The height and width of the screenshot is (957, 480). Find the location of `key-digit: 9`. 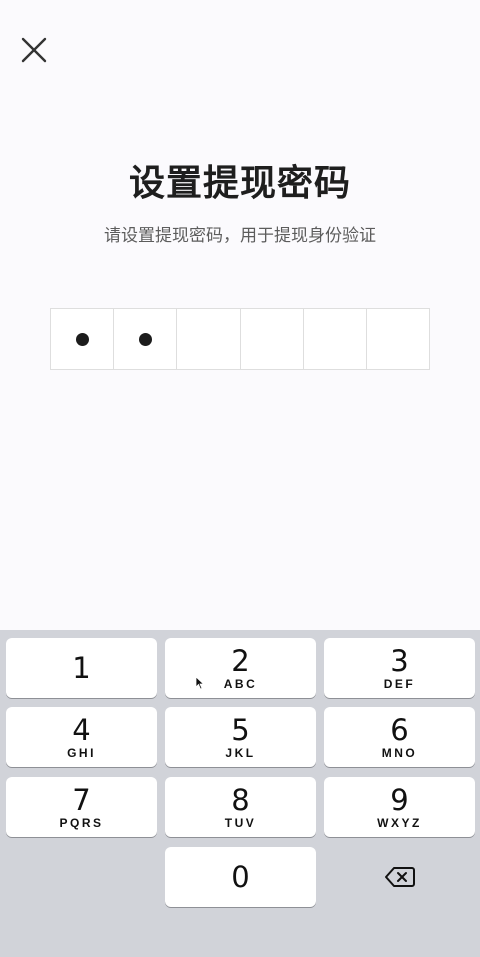

key-digit: 9 is located at coordinates (399, 800).